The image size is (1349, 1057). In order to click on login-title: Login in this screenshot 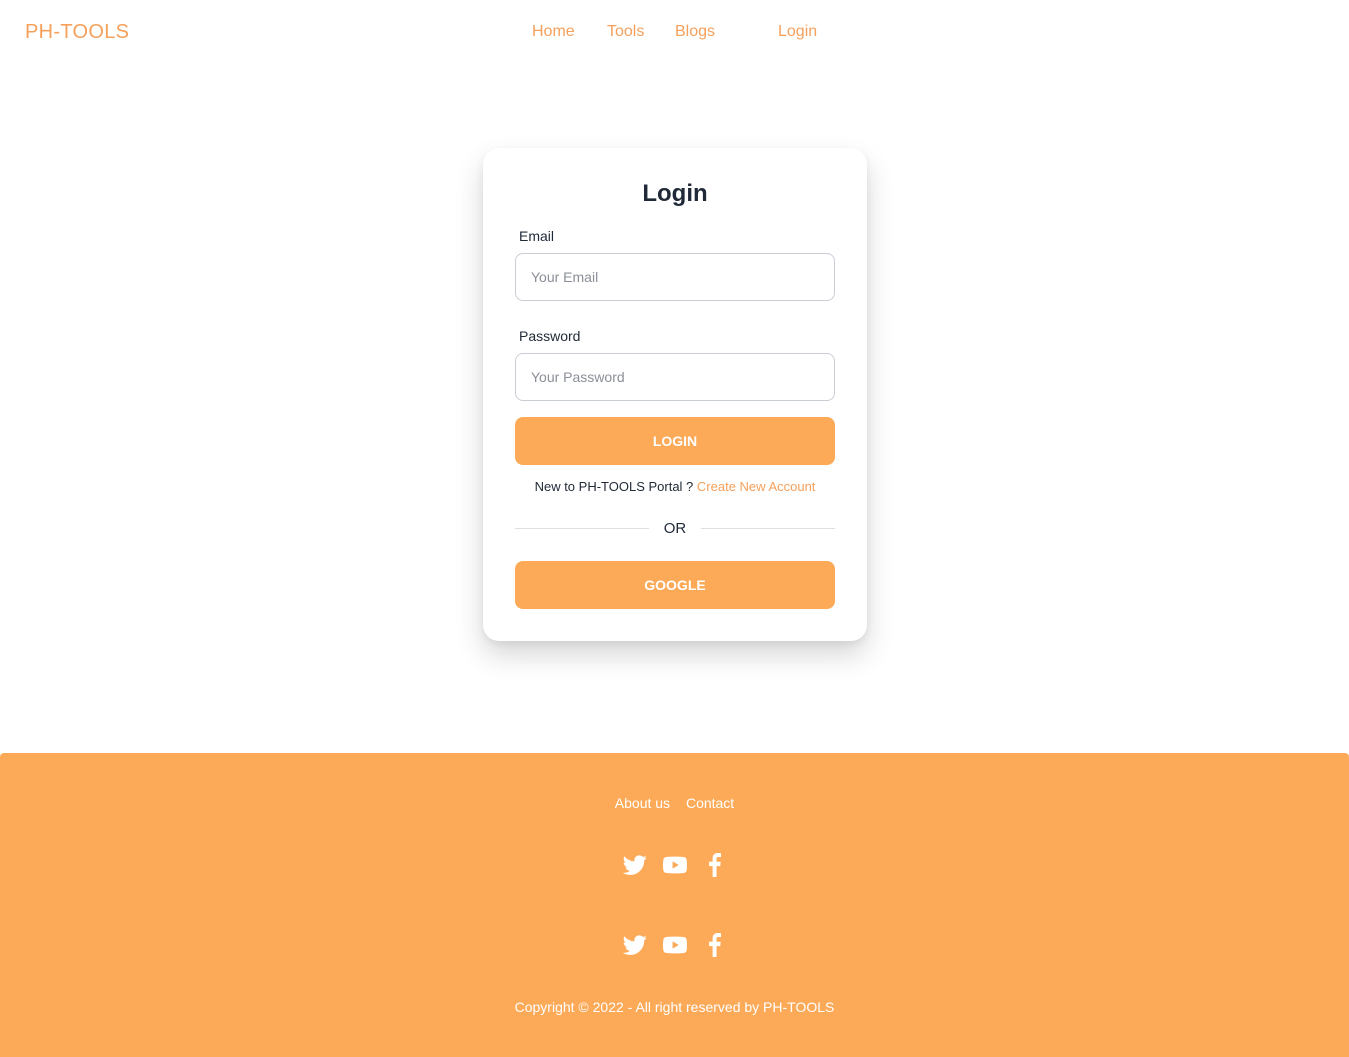, I will do `click(675, 193)`.